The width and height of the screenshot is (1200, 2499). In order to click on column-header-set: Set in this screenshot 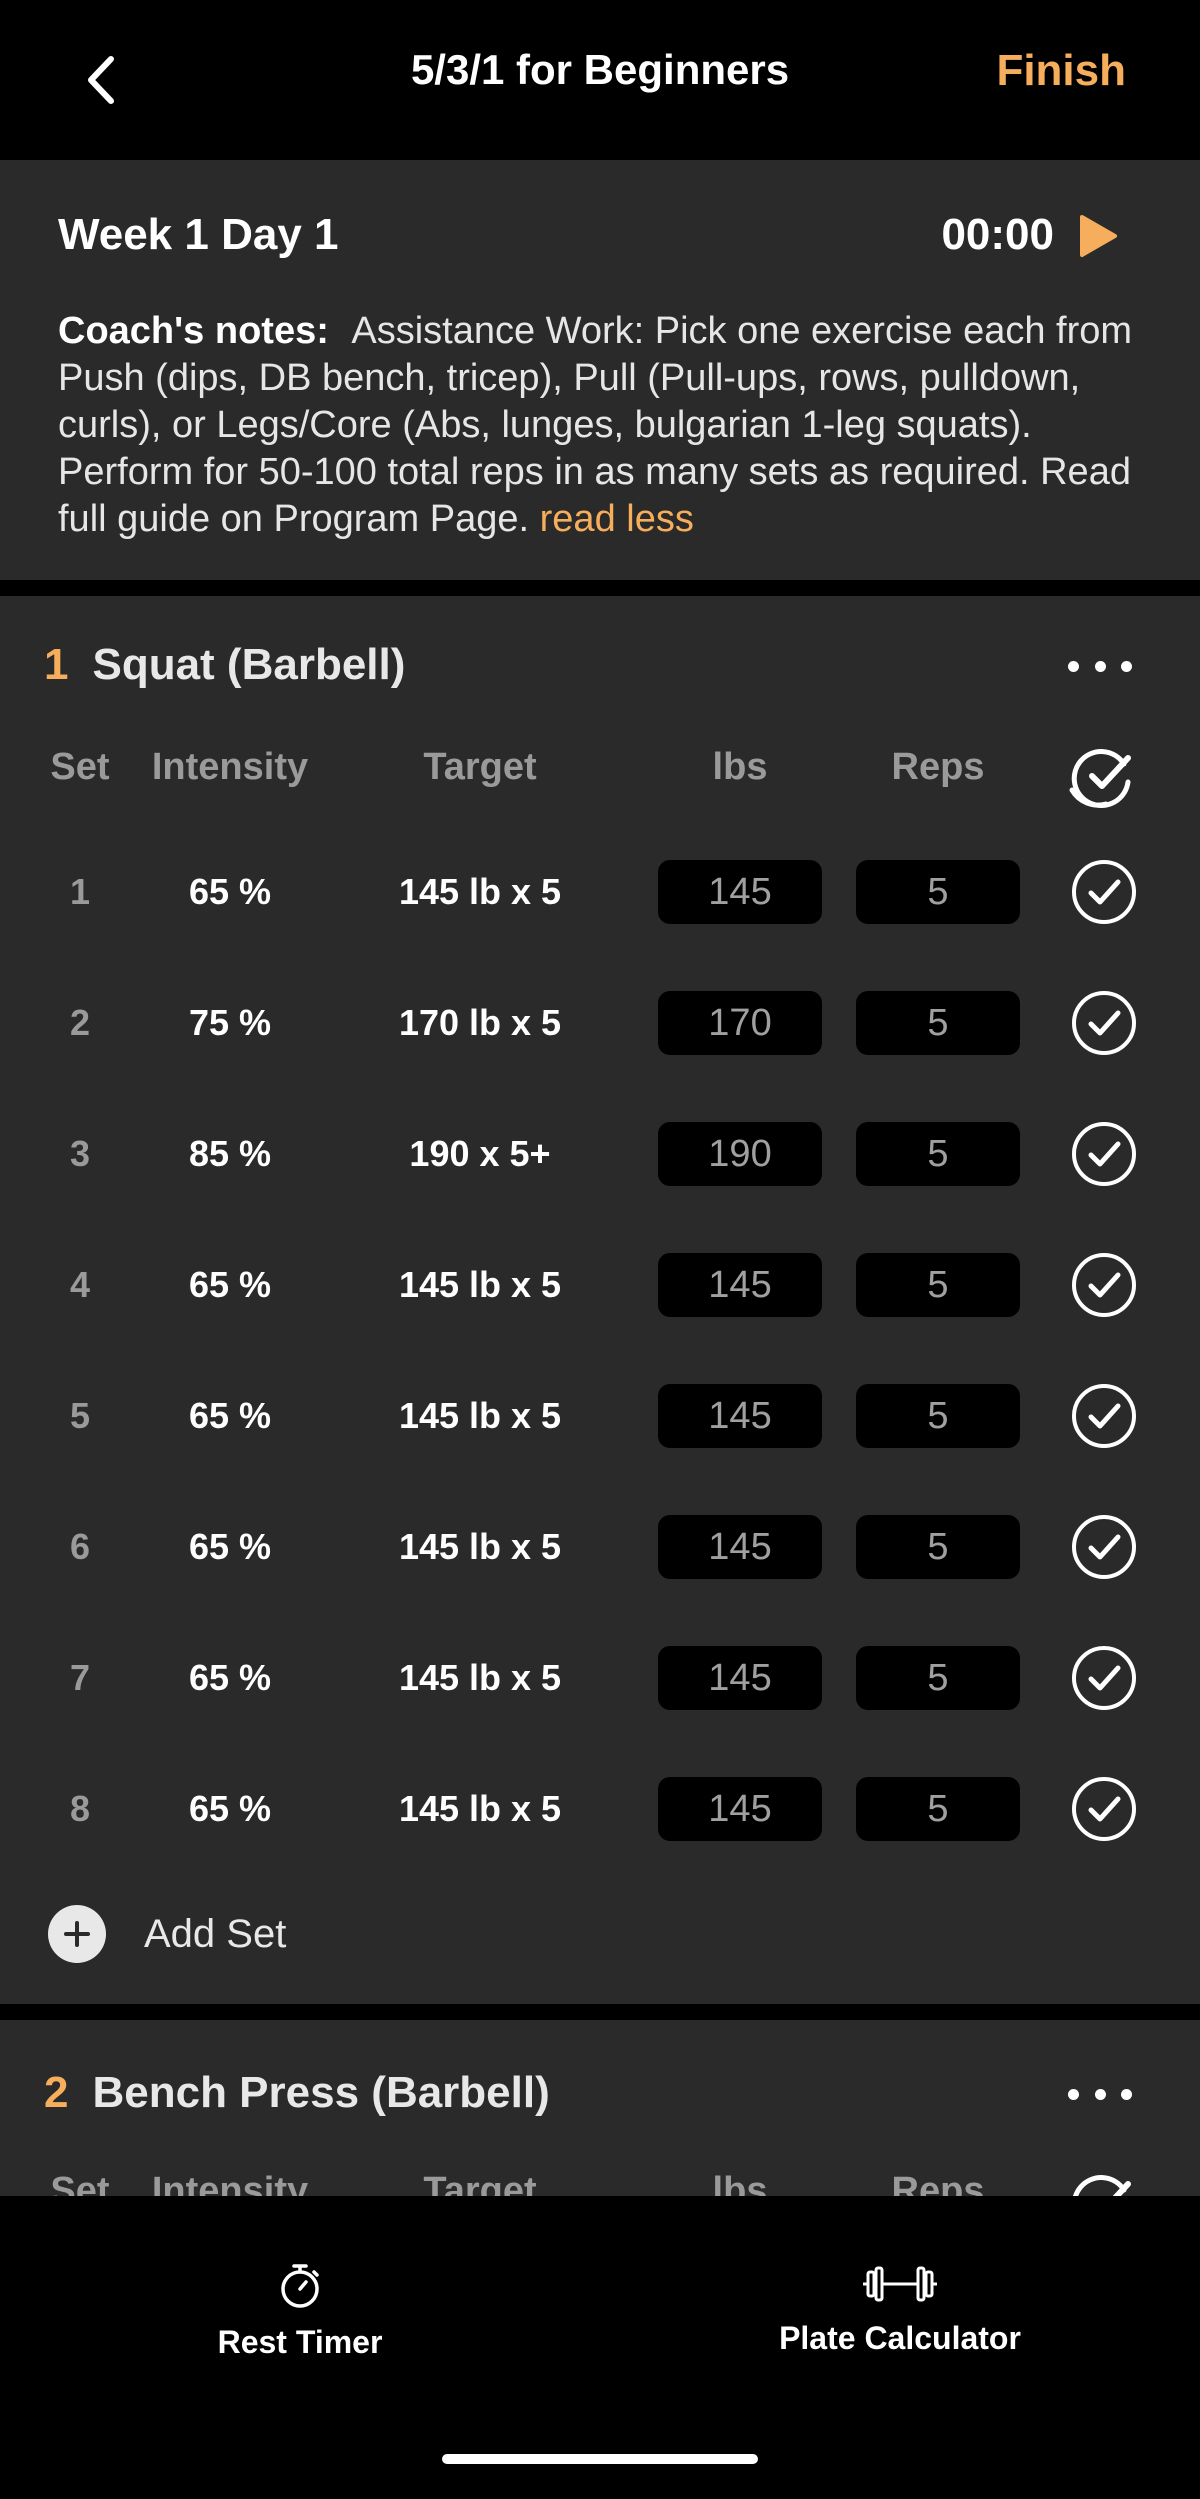, I will do `click(80, 767)`.